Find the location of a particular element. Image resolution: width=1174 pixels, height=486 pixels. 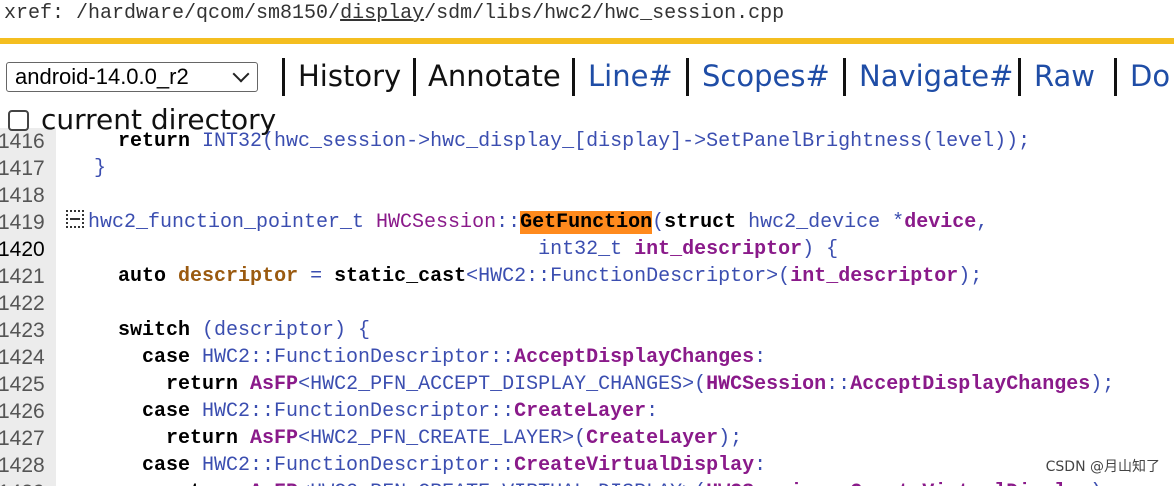

code-token: device is located at coordinates (940, 222).